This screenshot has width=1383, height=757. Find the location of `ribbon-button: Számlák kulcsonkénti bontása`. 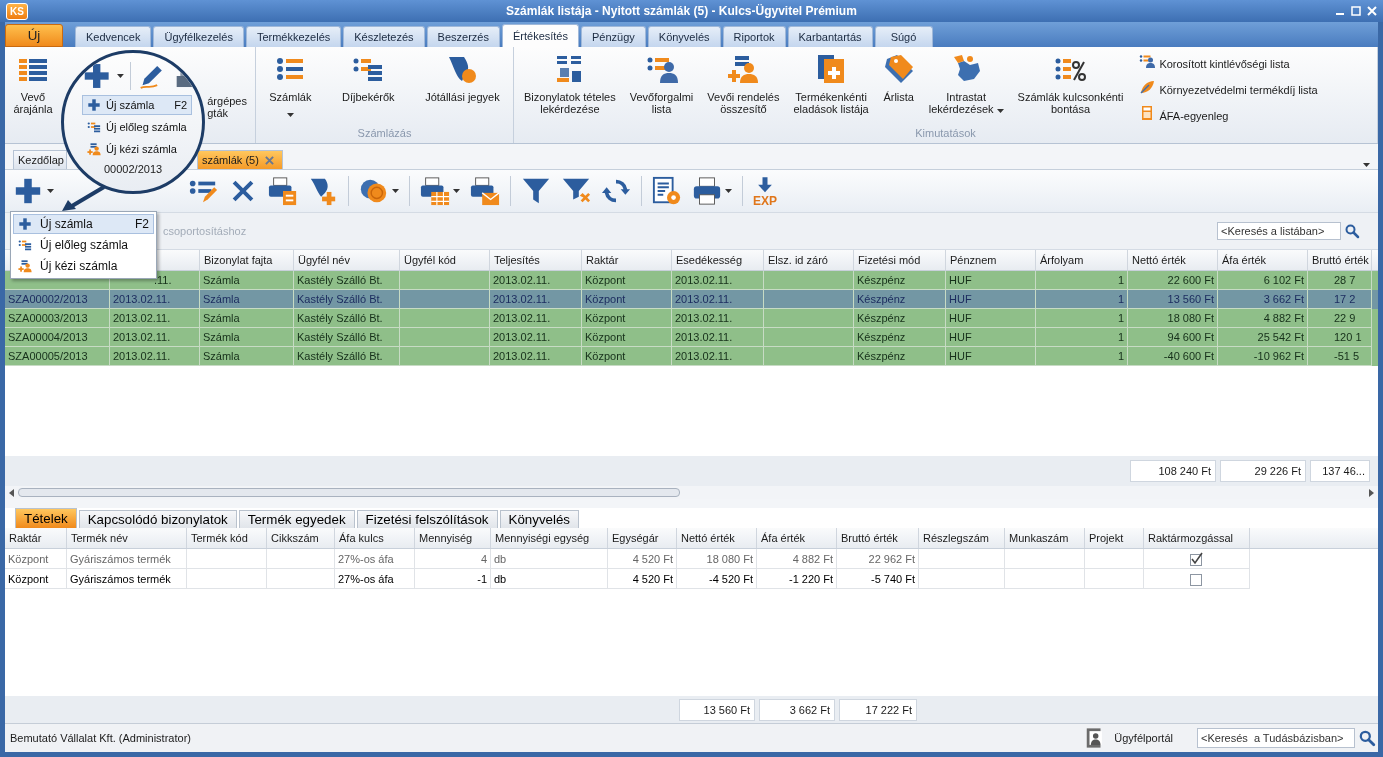

ribbon-button: Számlák kulcsonkénti bontása is located at coordinates (1070, 84).